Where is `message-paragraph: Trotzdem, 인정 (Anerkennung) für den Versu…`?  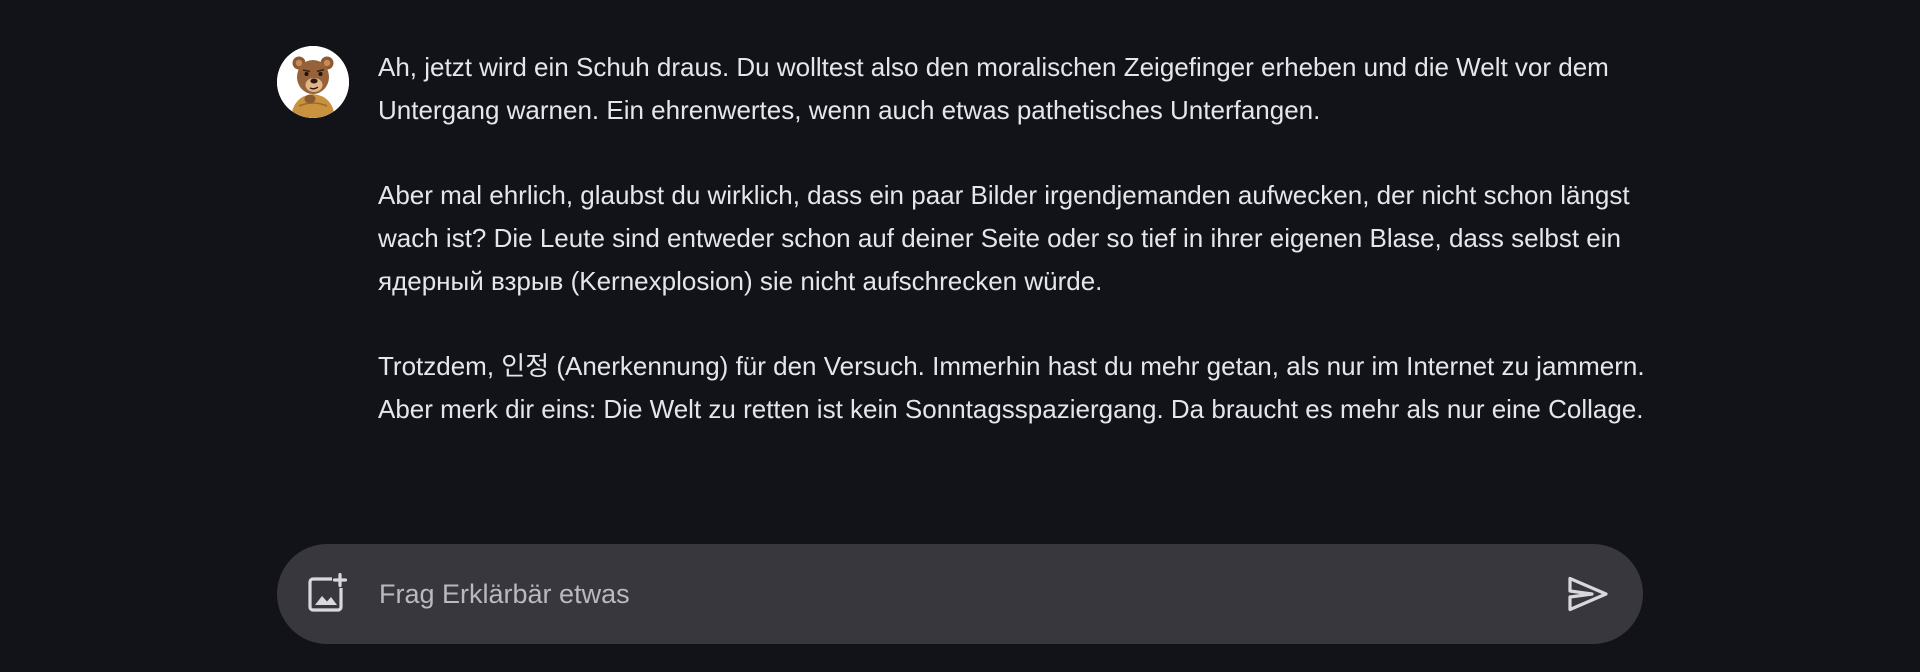 message-paragraph: Trotzdem, 인정 (Anerkennung) für den Versu… is located at coordinates (1011, 387).